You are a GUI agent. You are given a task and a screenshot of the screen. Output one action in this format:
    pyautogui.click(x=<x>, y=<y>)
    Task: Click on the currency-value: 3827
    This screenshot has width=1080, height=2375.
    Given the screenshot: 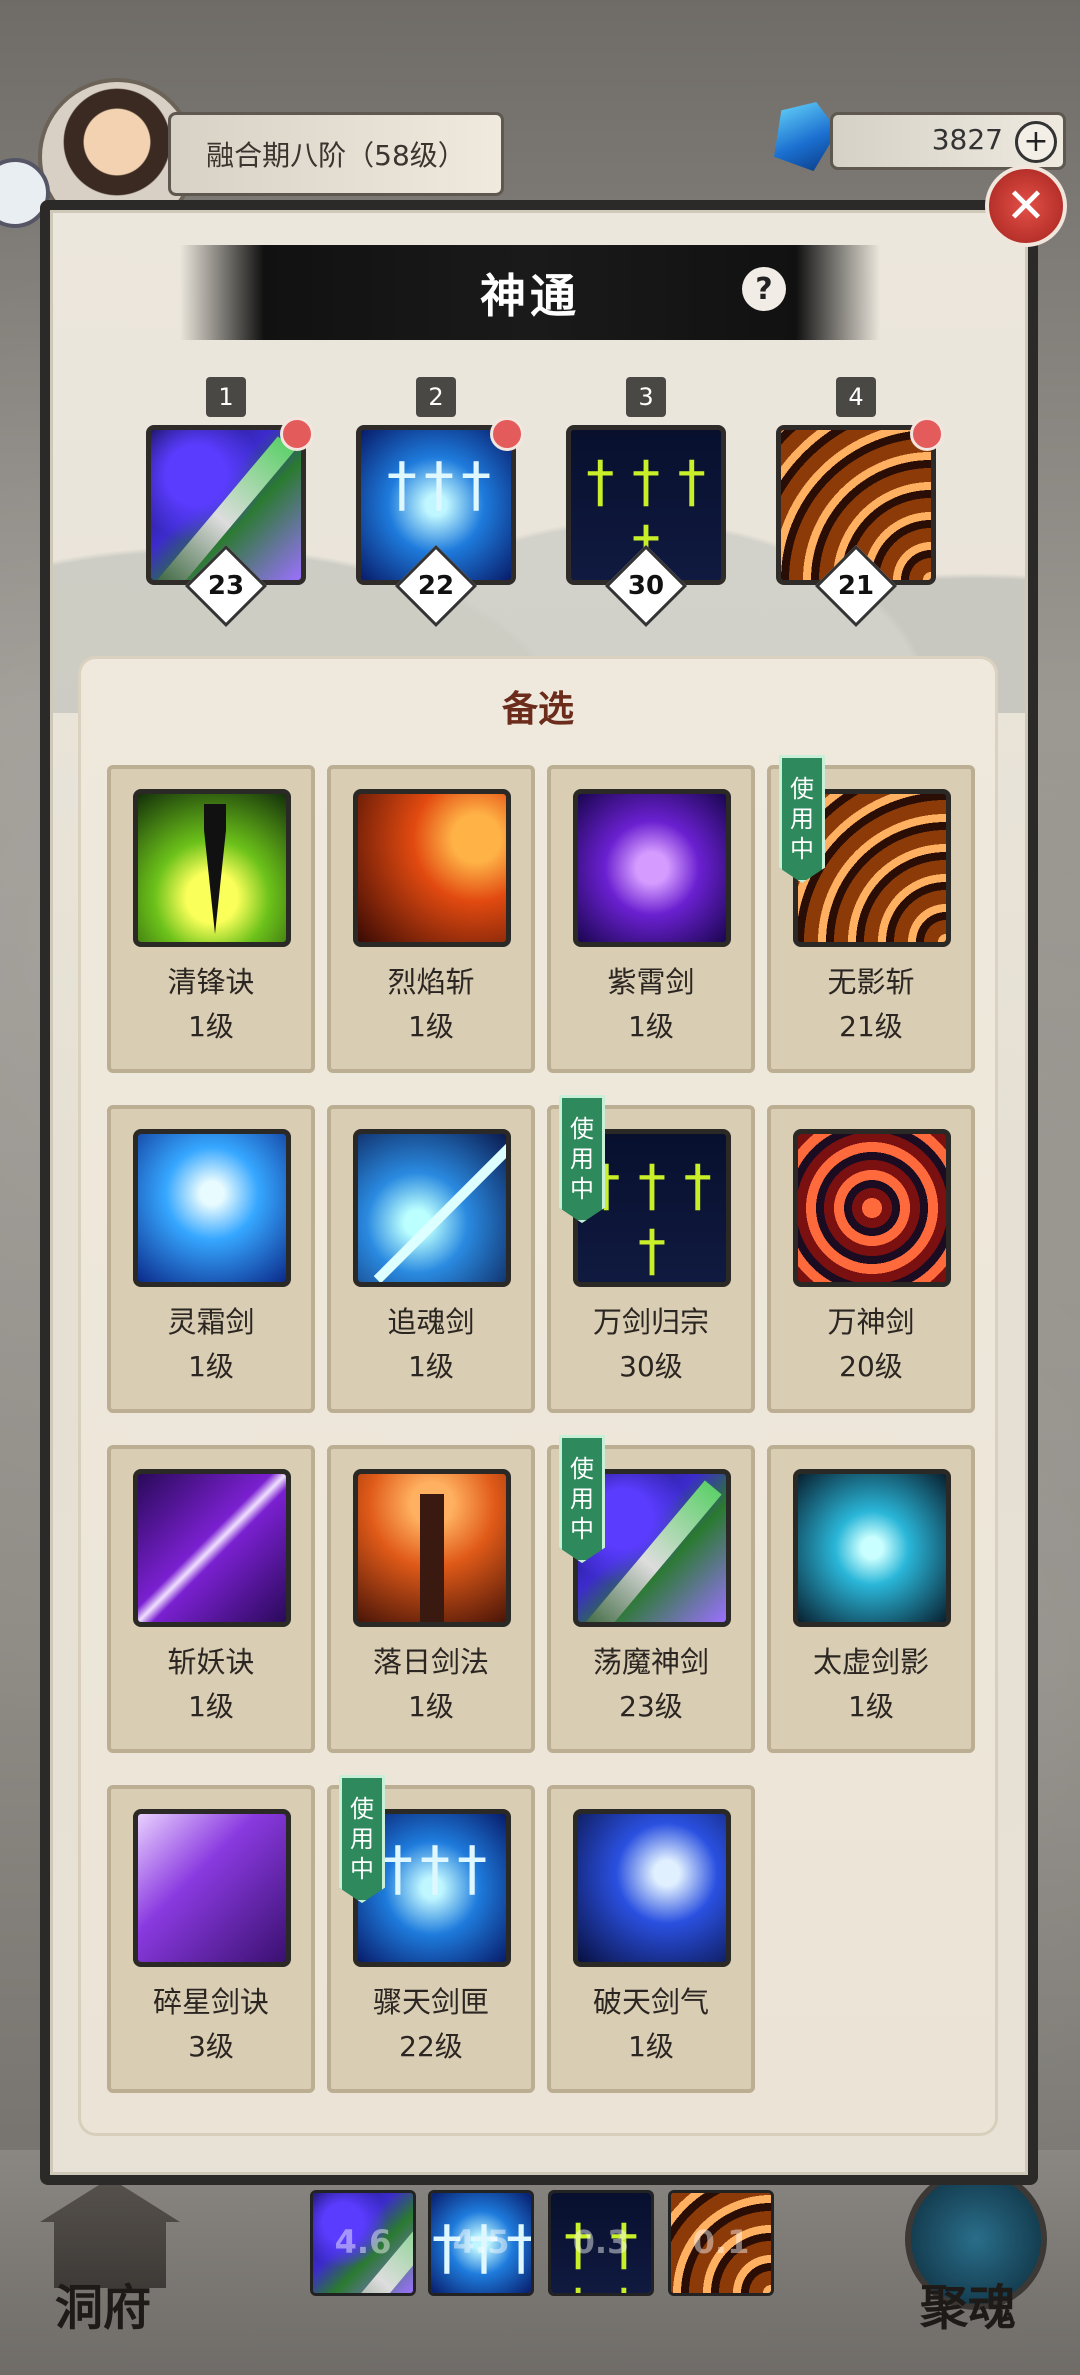 What is the action you would take?
    pyautogui.click(x=967, y=139)
    